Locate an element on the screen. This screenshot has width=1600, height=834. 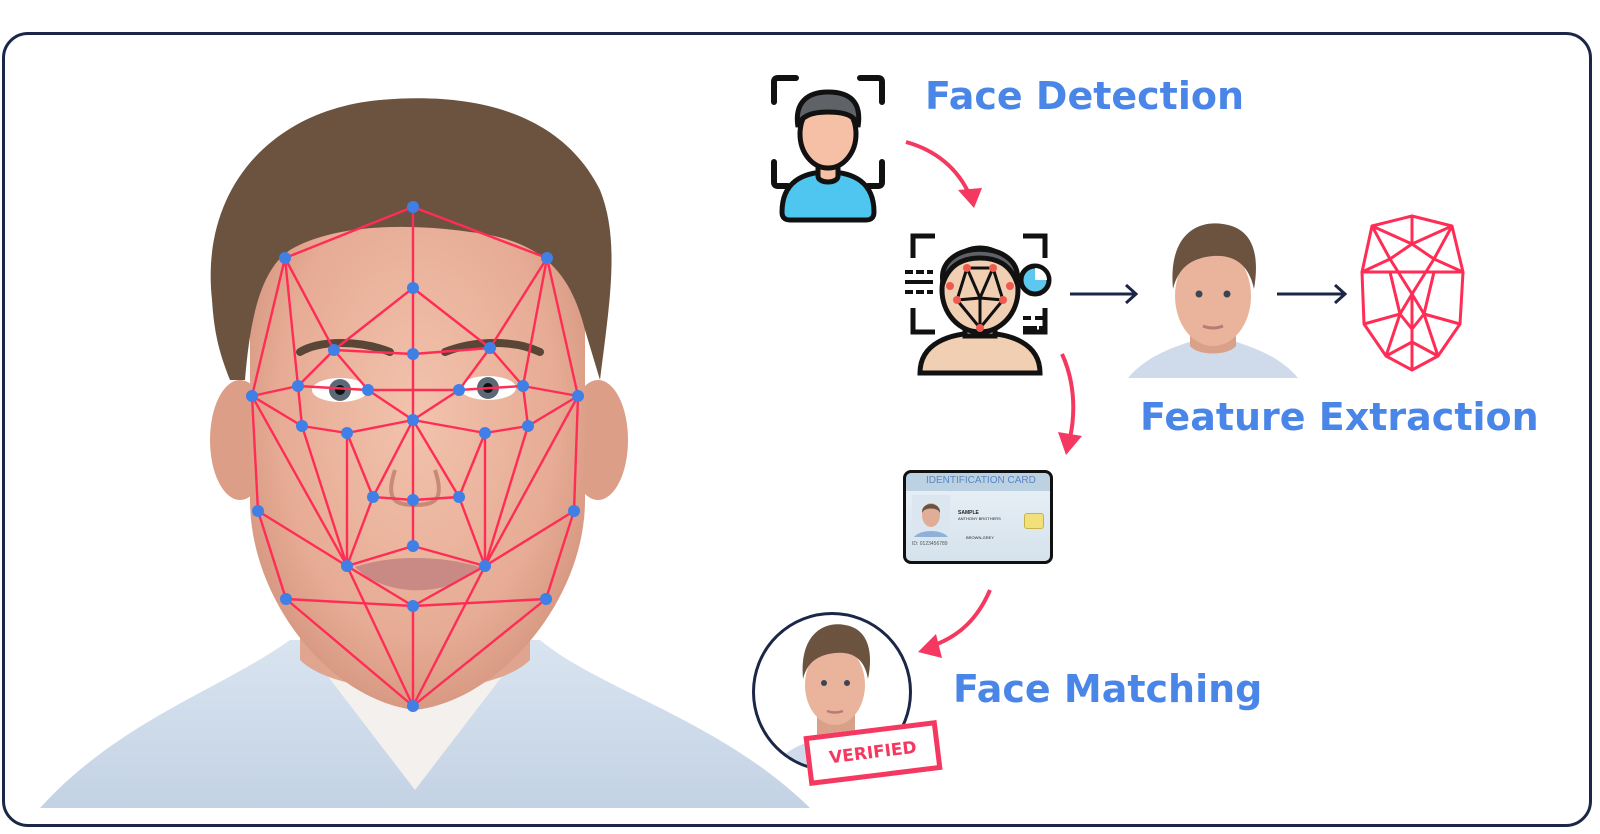
face-matching-label: Face Matching is located at coordinates (1108, 689).